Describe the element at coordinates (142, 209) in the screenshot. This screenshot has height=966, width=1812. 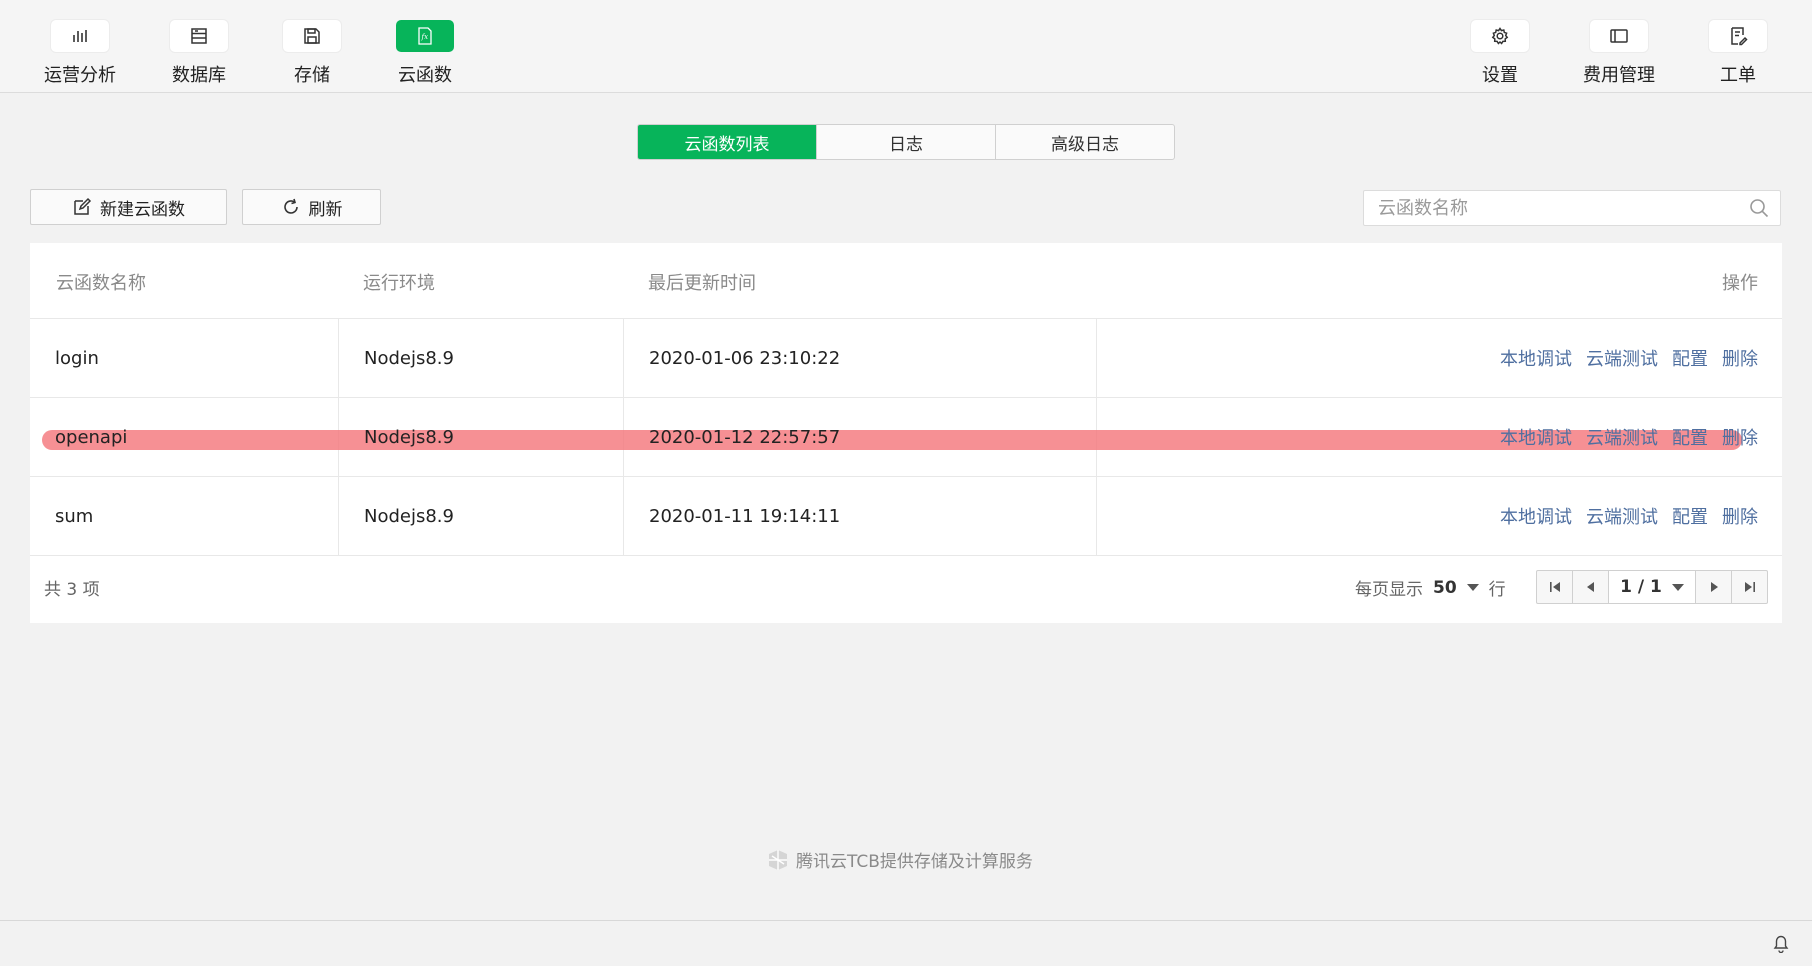
I see `new-function-label: 新建云函数` at that location.